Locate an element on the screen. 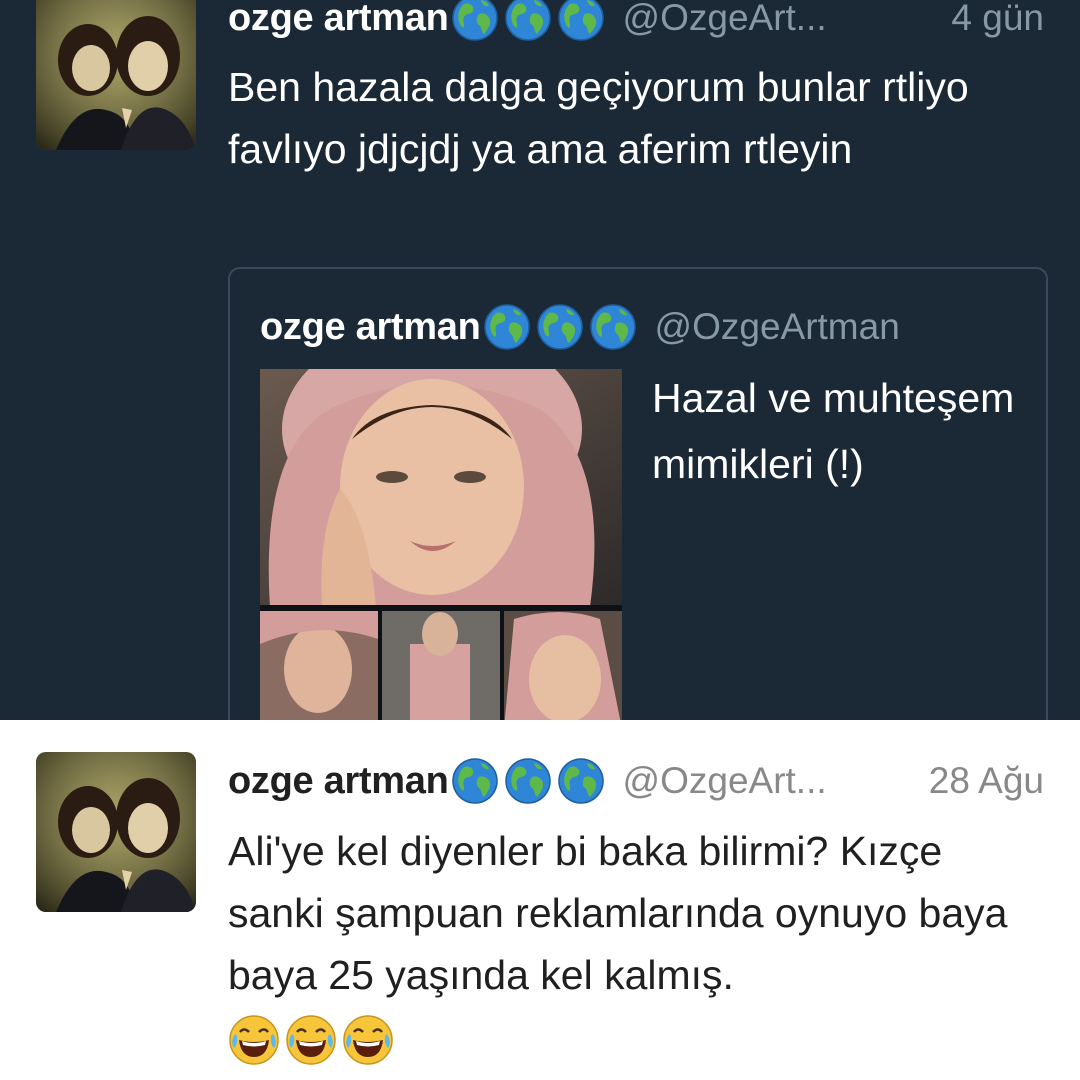 This screenshot has height=1080, width=1080. quoted-name-emojis is located at coordinates (560, 327).